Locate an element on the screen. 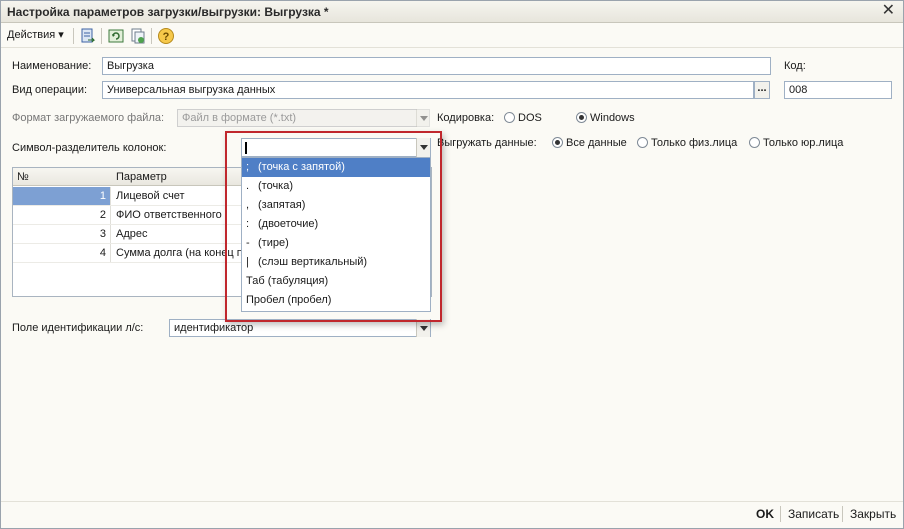 Image resolution: width=904 pixels, height=529 pixels. encoding-windows-radio is located at coordinates (581, 117).